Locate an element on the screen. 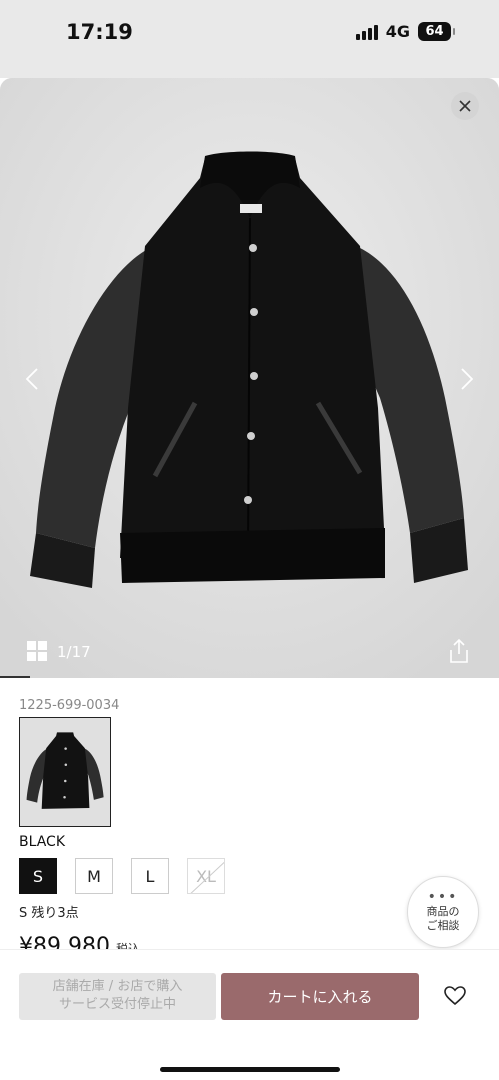 This screenshot has width=499, height=1080. consult-label: 商品の ご相談 is located at coordinates (443, 918).